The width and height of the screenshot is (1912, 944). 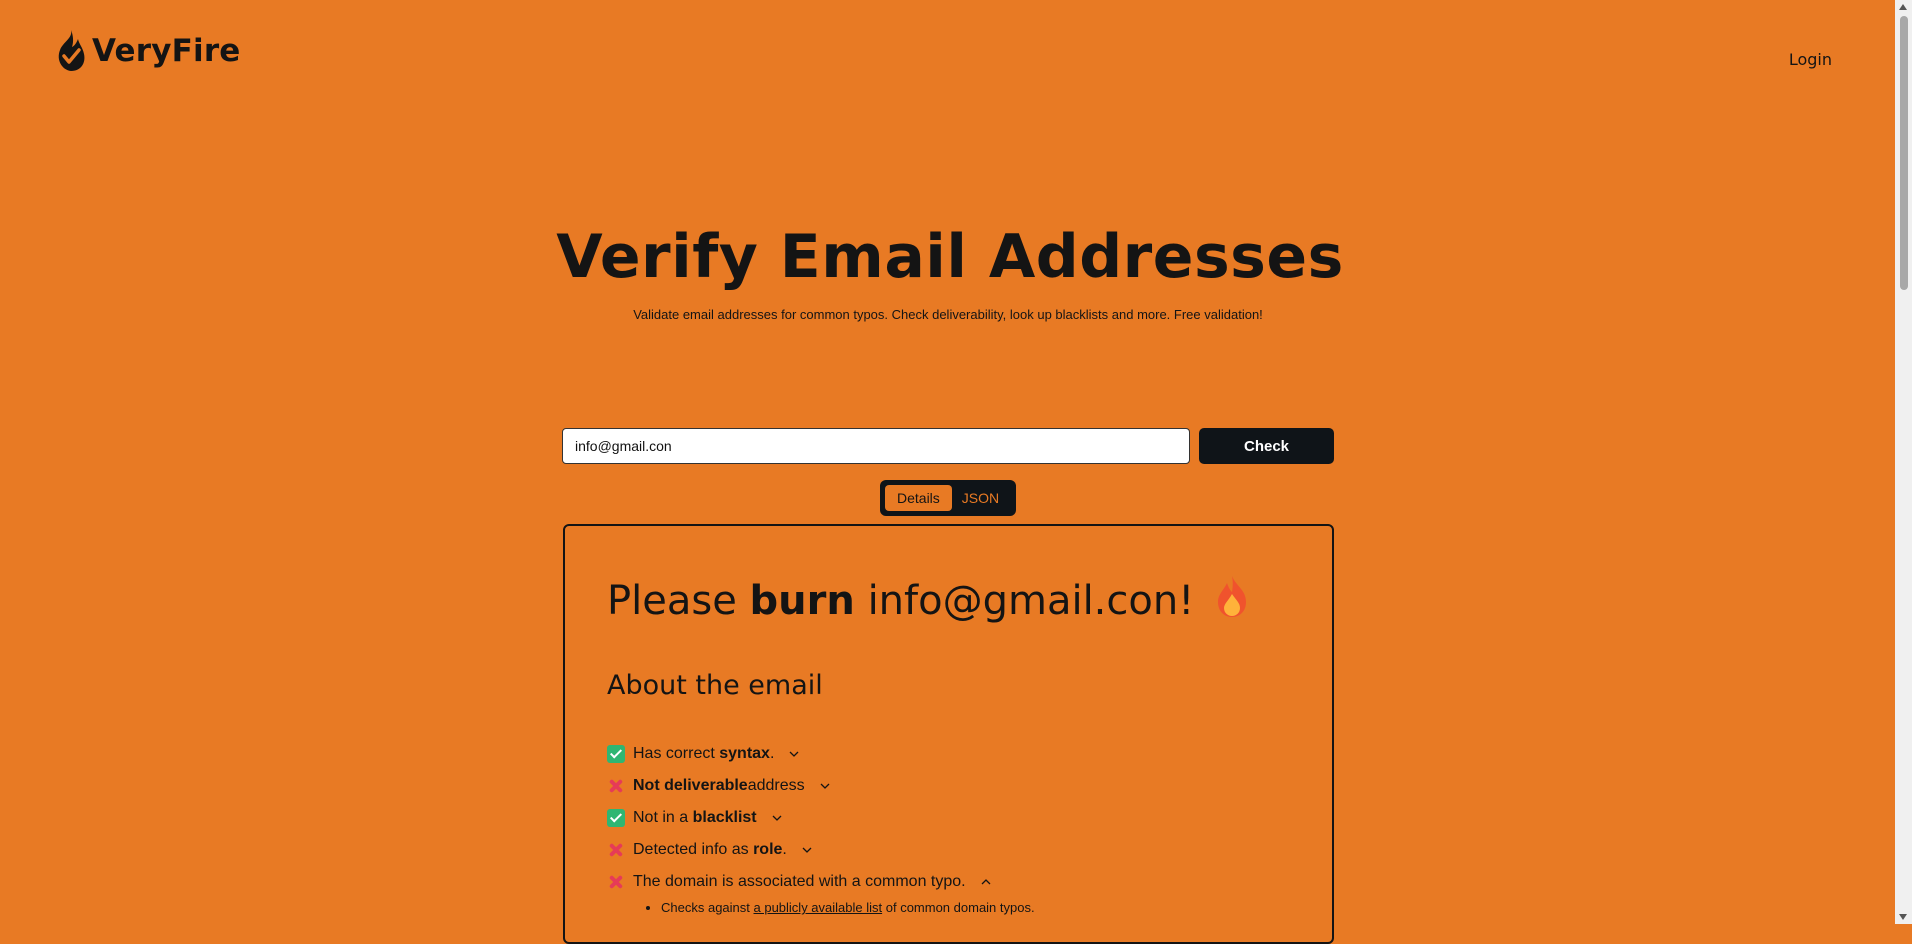 I want to click on check-syntax: Has correct syntax., so click(x=799, y=754).